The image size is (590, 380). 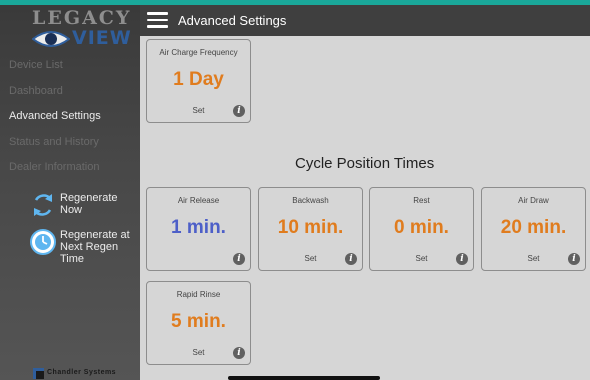 I want to click on regenerate-next-time-button: Regenerate at Next Regen Time, so click(x=70, y=247).